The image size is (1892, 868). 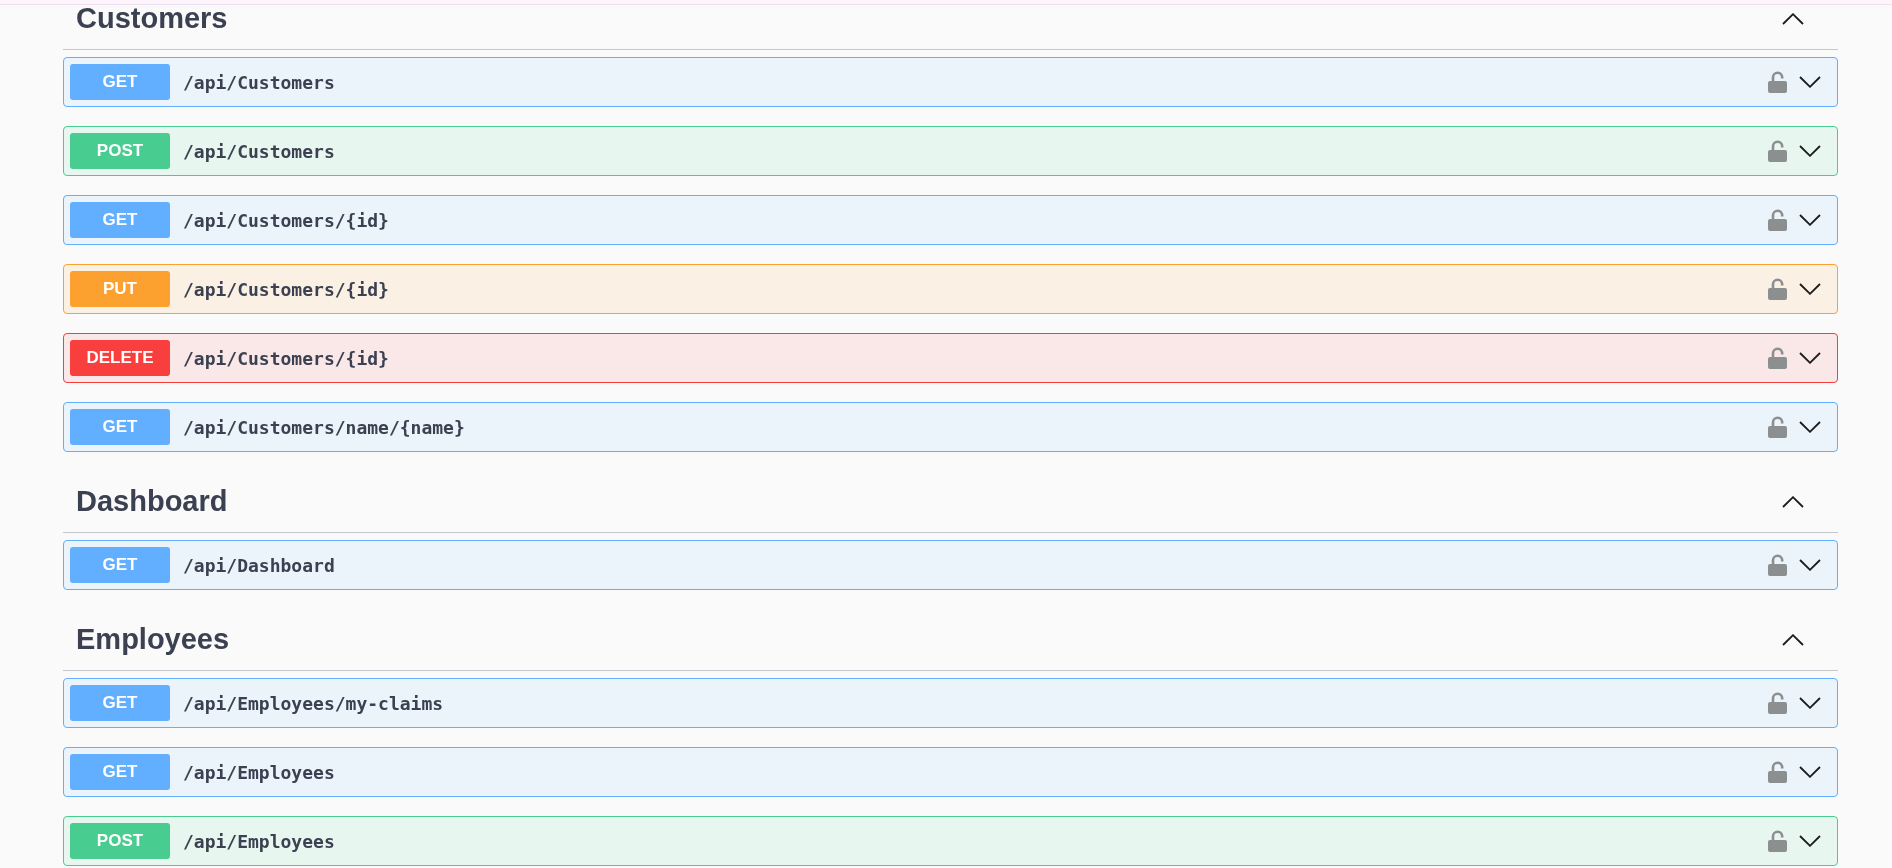 What do you see at coordinates (950, 565) in the screenshot?
I see `endpoint-row: GET /api/Dashboard` at bounding box center [950, 565].